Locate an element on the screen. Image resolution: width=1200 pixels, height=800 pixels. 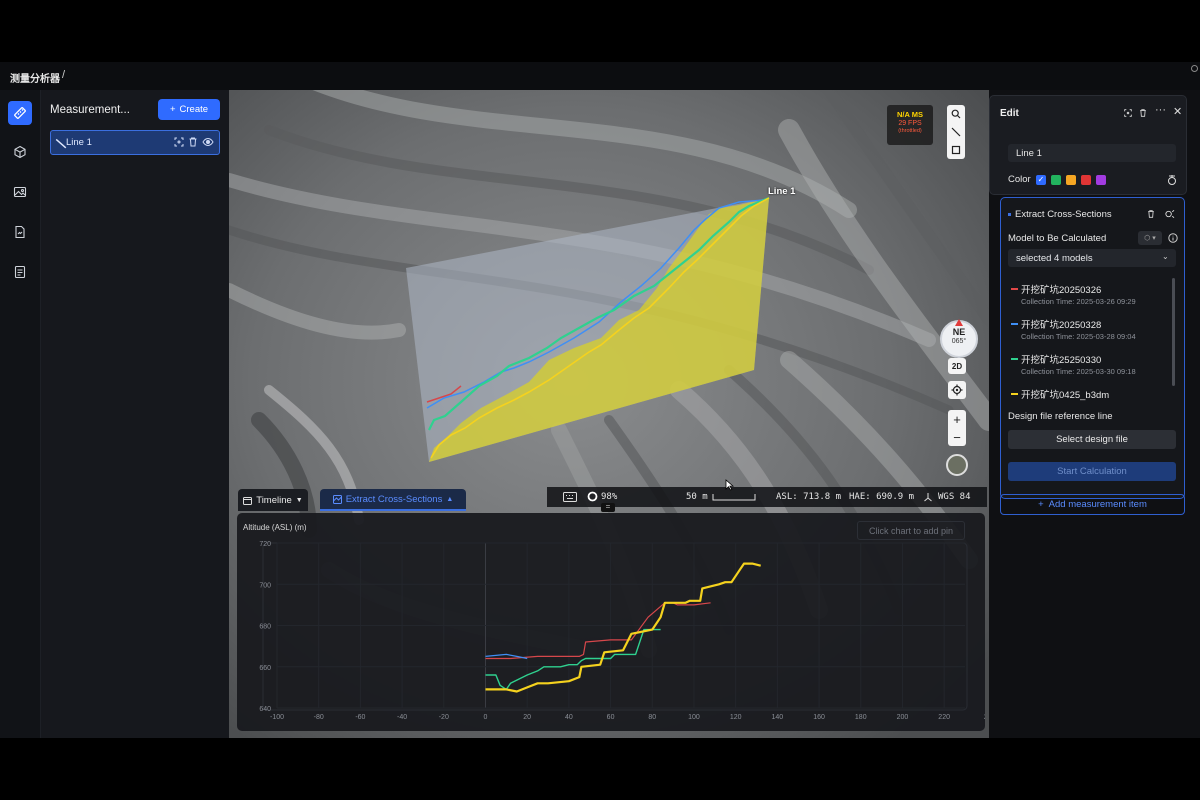
compass-needle-icon is located at coordinates (959, 322).